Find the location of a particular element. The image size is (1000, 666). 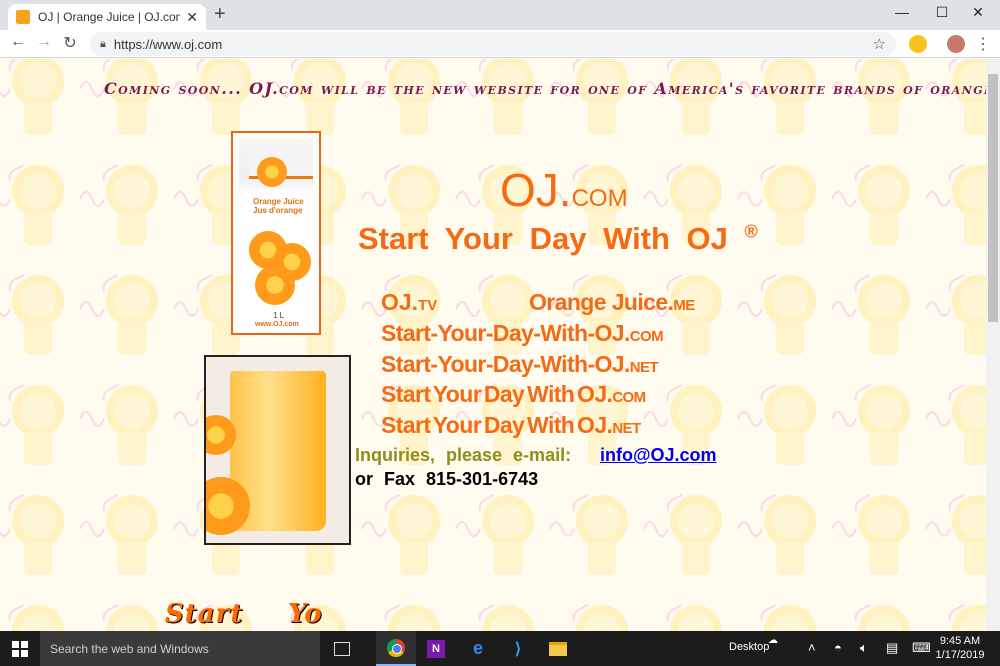

bookmark-star-icon: ☆ is located at coordinates (879, 44).